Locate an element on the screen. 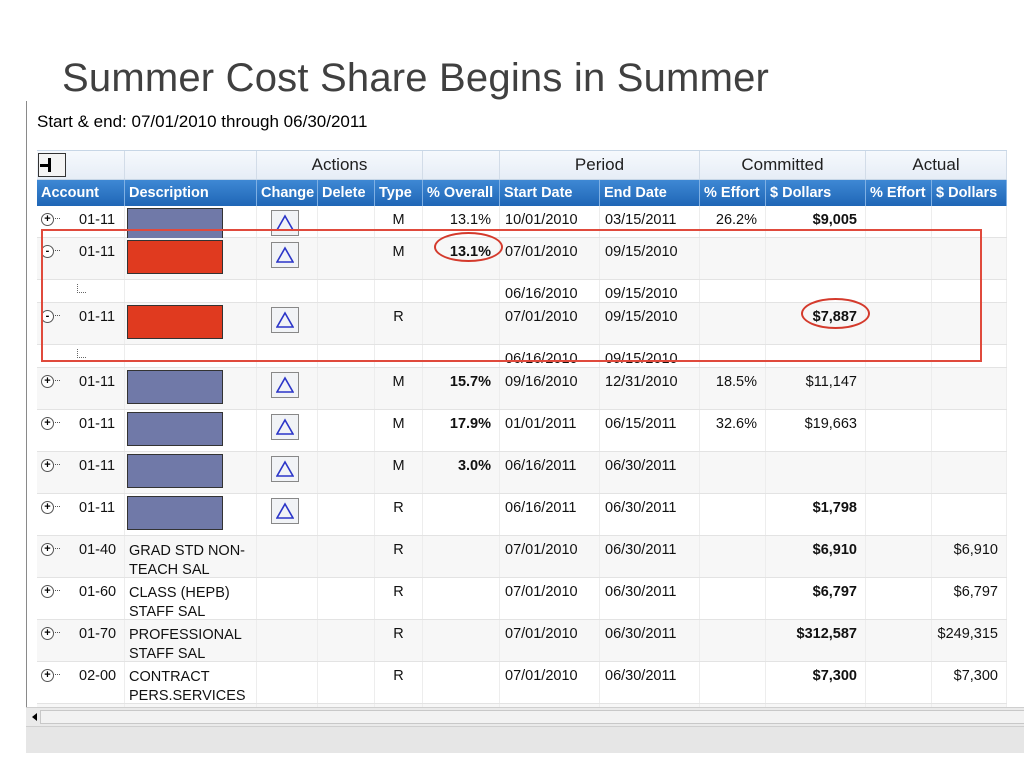  committed-dollars-cell: $6,797 is located at coordinates (816, 598).